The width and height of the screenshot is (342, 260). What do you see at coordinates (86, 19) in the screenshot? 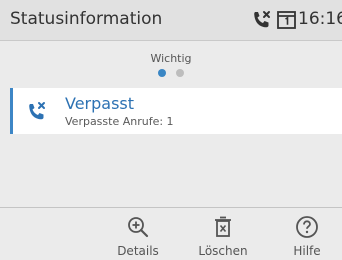
I see `page-title: Statusinformation` at bounding box center [86, 19].